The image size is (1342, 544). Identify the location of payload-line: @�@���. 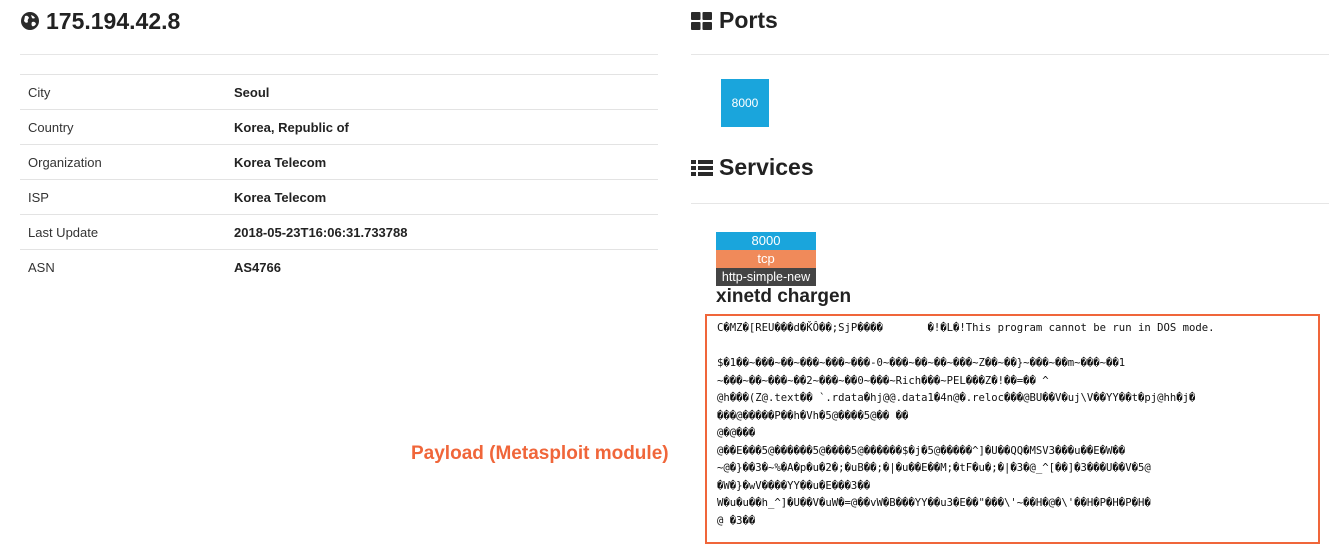
(736, 433).